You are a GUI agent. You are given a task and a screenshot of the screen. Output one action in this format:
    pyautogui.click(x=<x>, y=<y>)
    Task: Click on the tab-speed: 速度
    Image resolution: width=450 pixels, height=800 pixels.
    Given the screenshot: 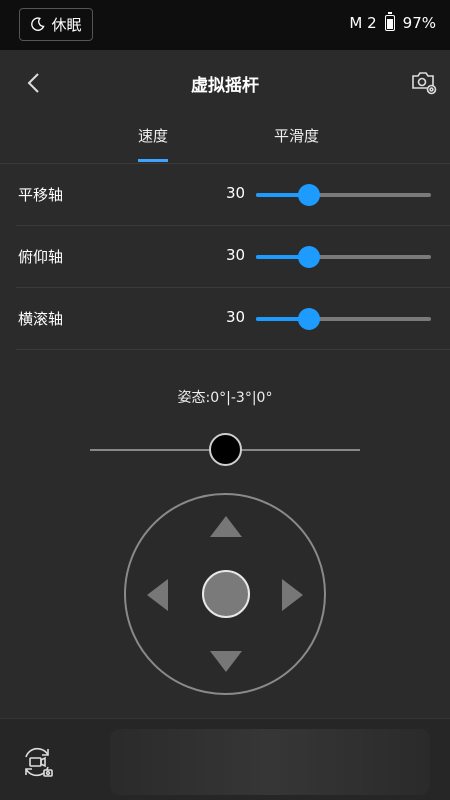 What is the action you would take?
    pyautogui.click(x=153, y=135)
    